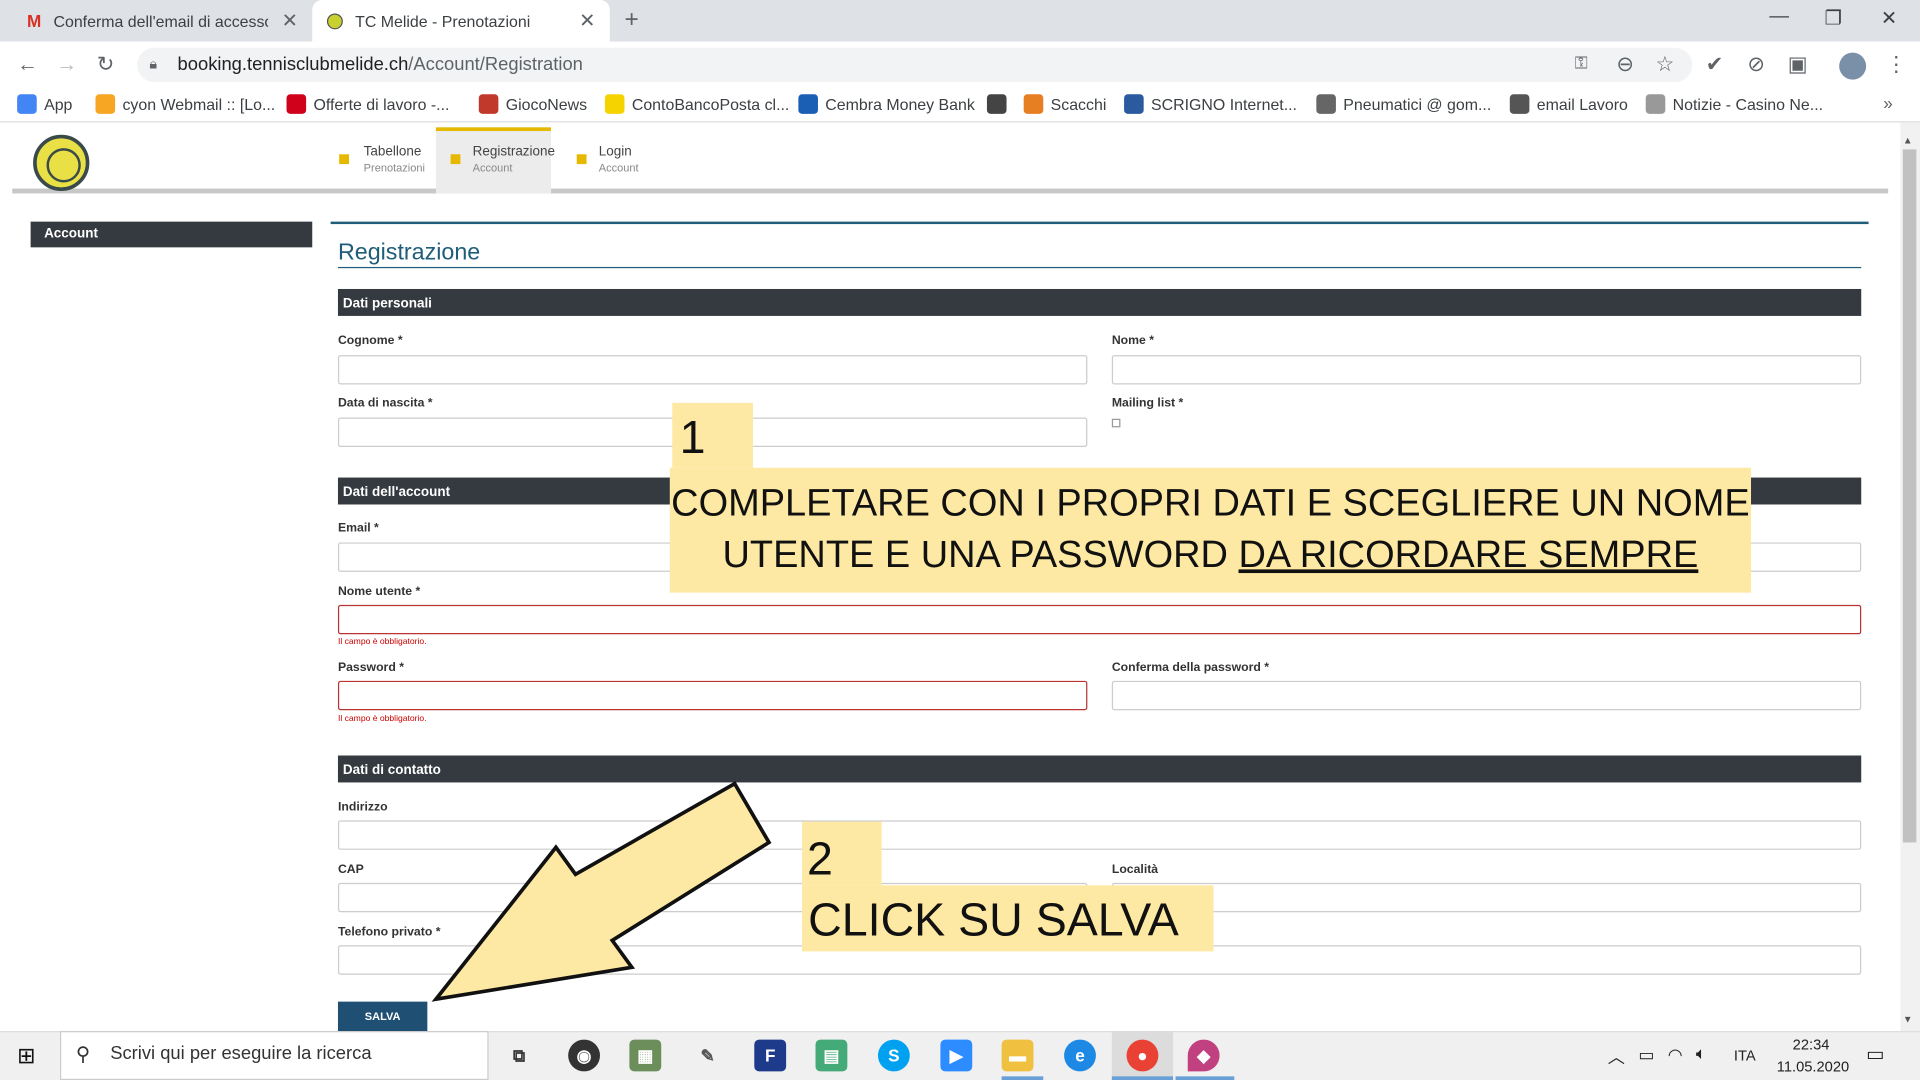  What do you see at coordinates (519, 1056) in the screenshot?
I see `task-view-icon: ⧉` at bounding box center [519, 1056].